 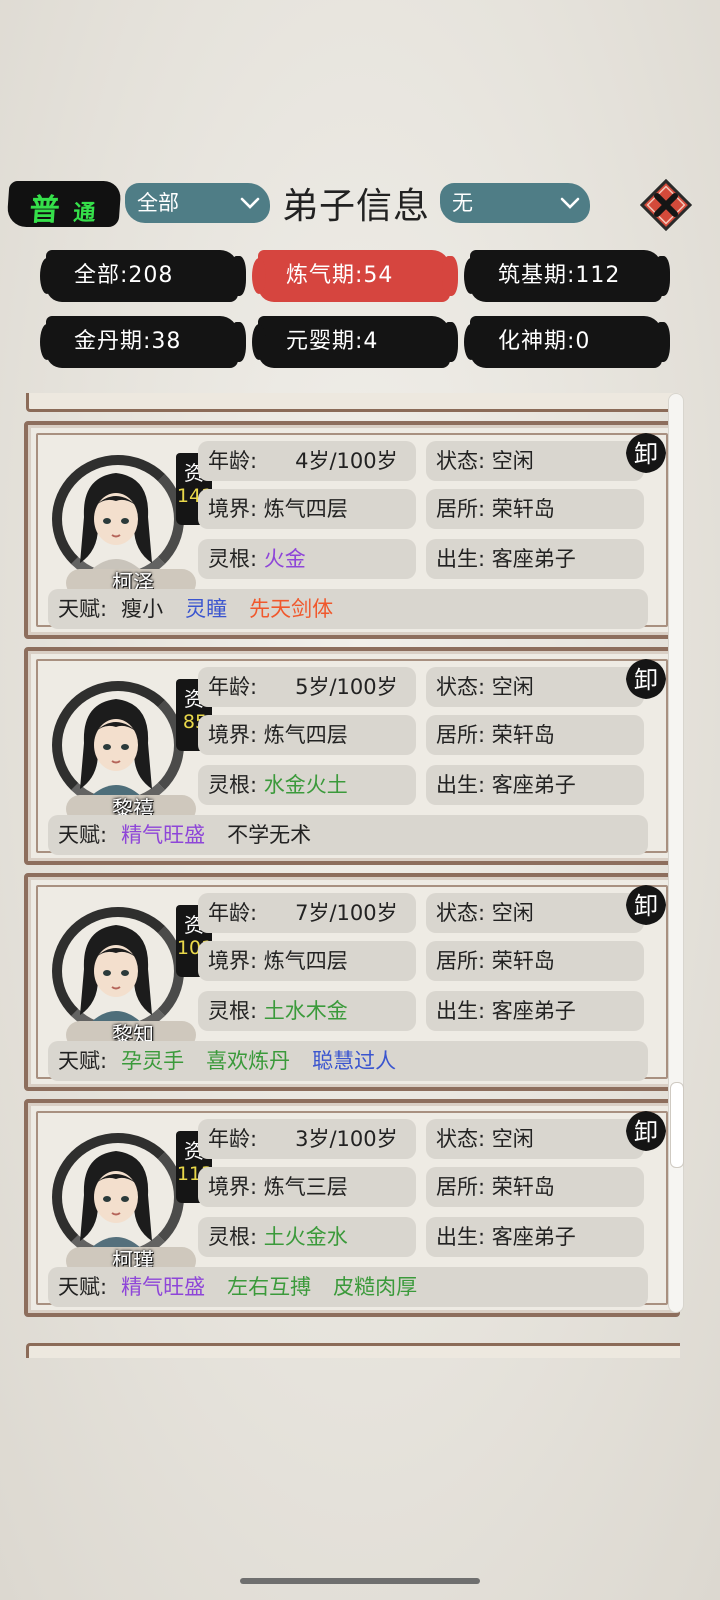 I want to click on scrollbar, so click(x=676, y=853).